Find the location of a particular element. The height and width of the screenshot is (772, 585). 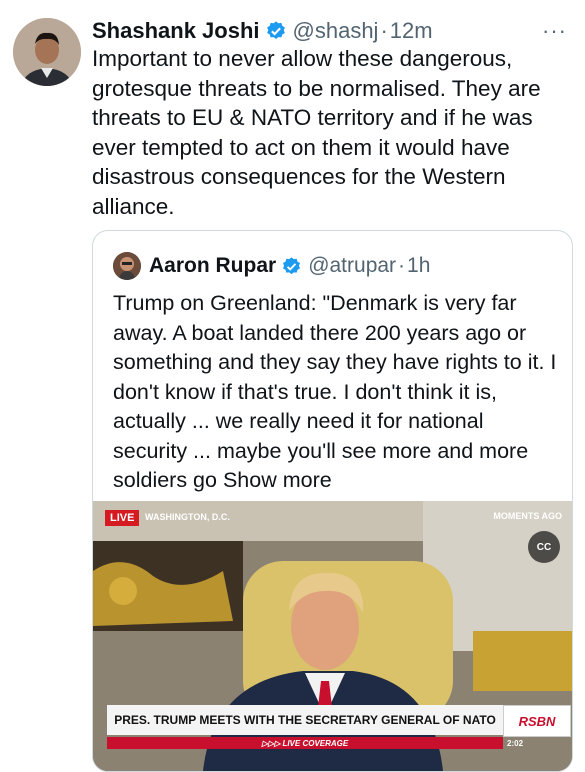

quote-author-name: Aaron Rupar is located at coordinates (212, 266).